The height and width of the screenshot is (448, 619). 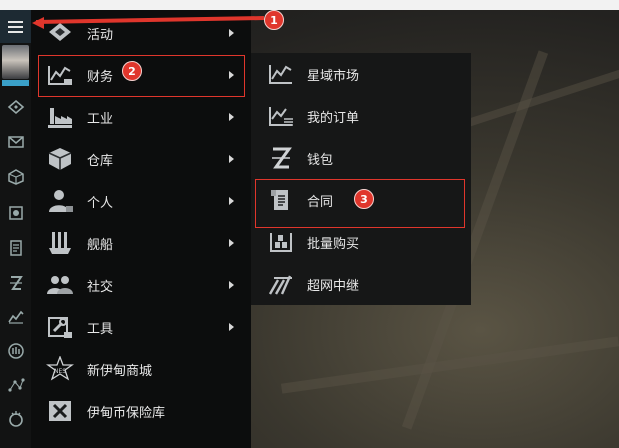 I want to click on social-people-icon, so click(x=60, y=285).